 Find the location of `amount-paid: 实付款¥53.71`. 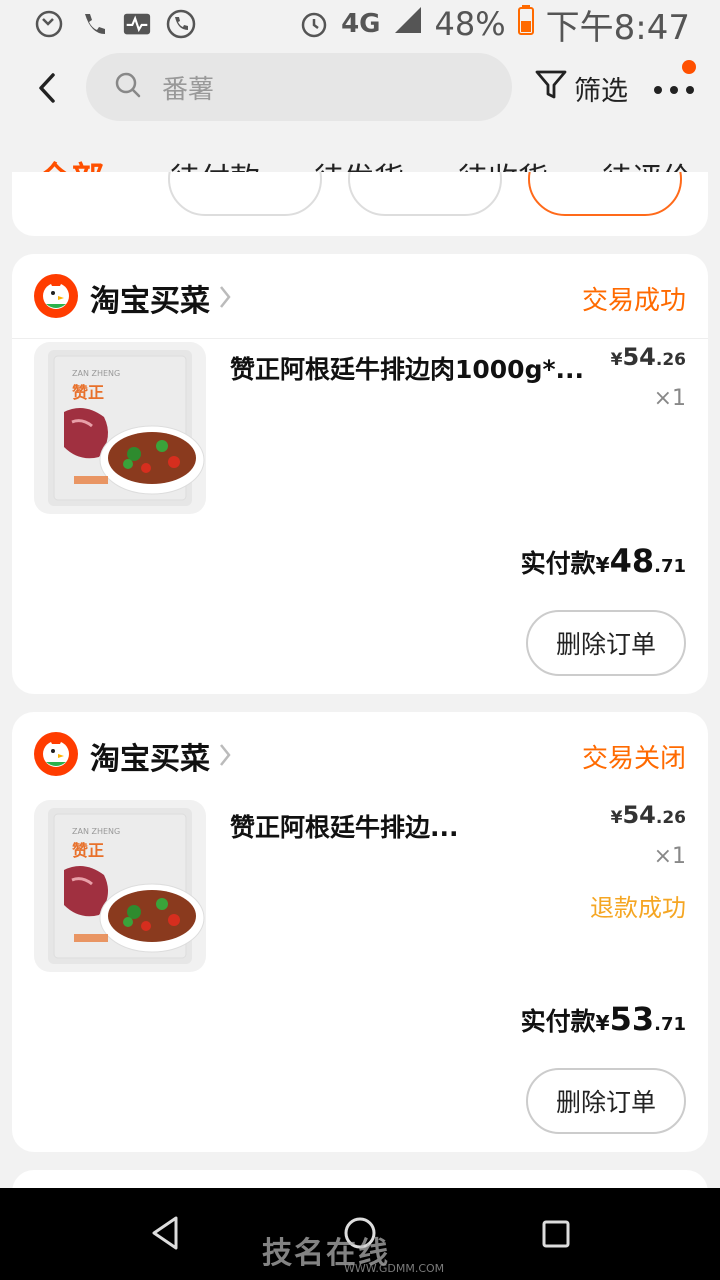

amount-paid: 实付款¥53.71 is located at coordinates (603, 1019).